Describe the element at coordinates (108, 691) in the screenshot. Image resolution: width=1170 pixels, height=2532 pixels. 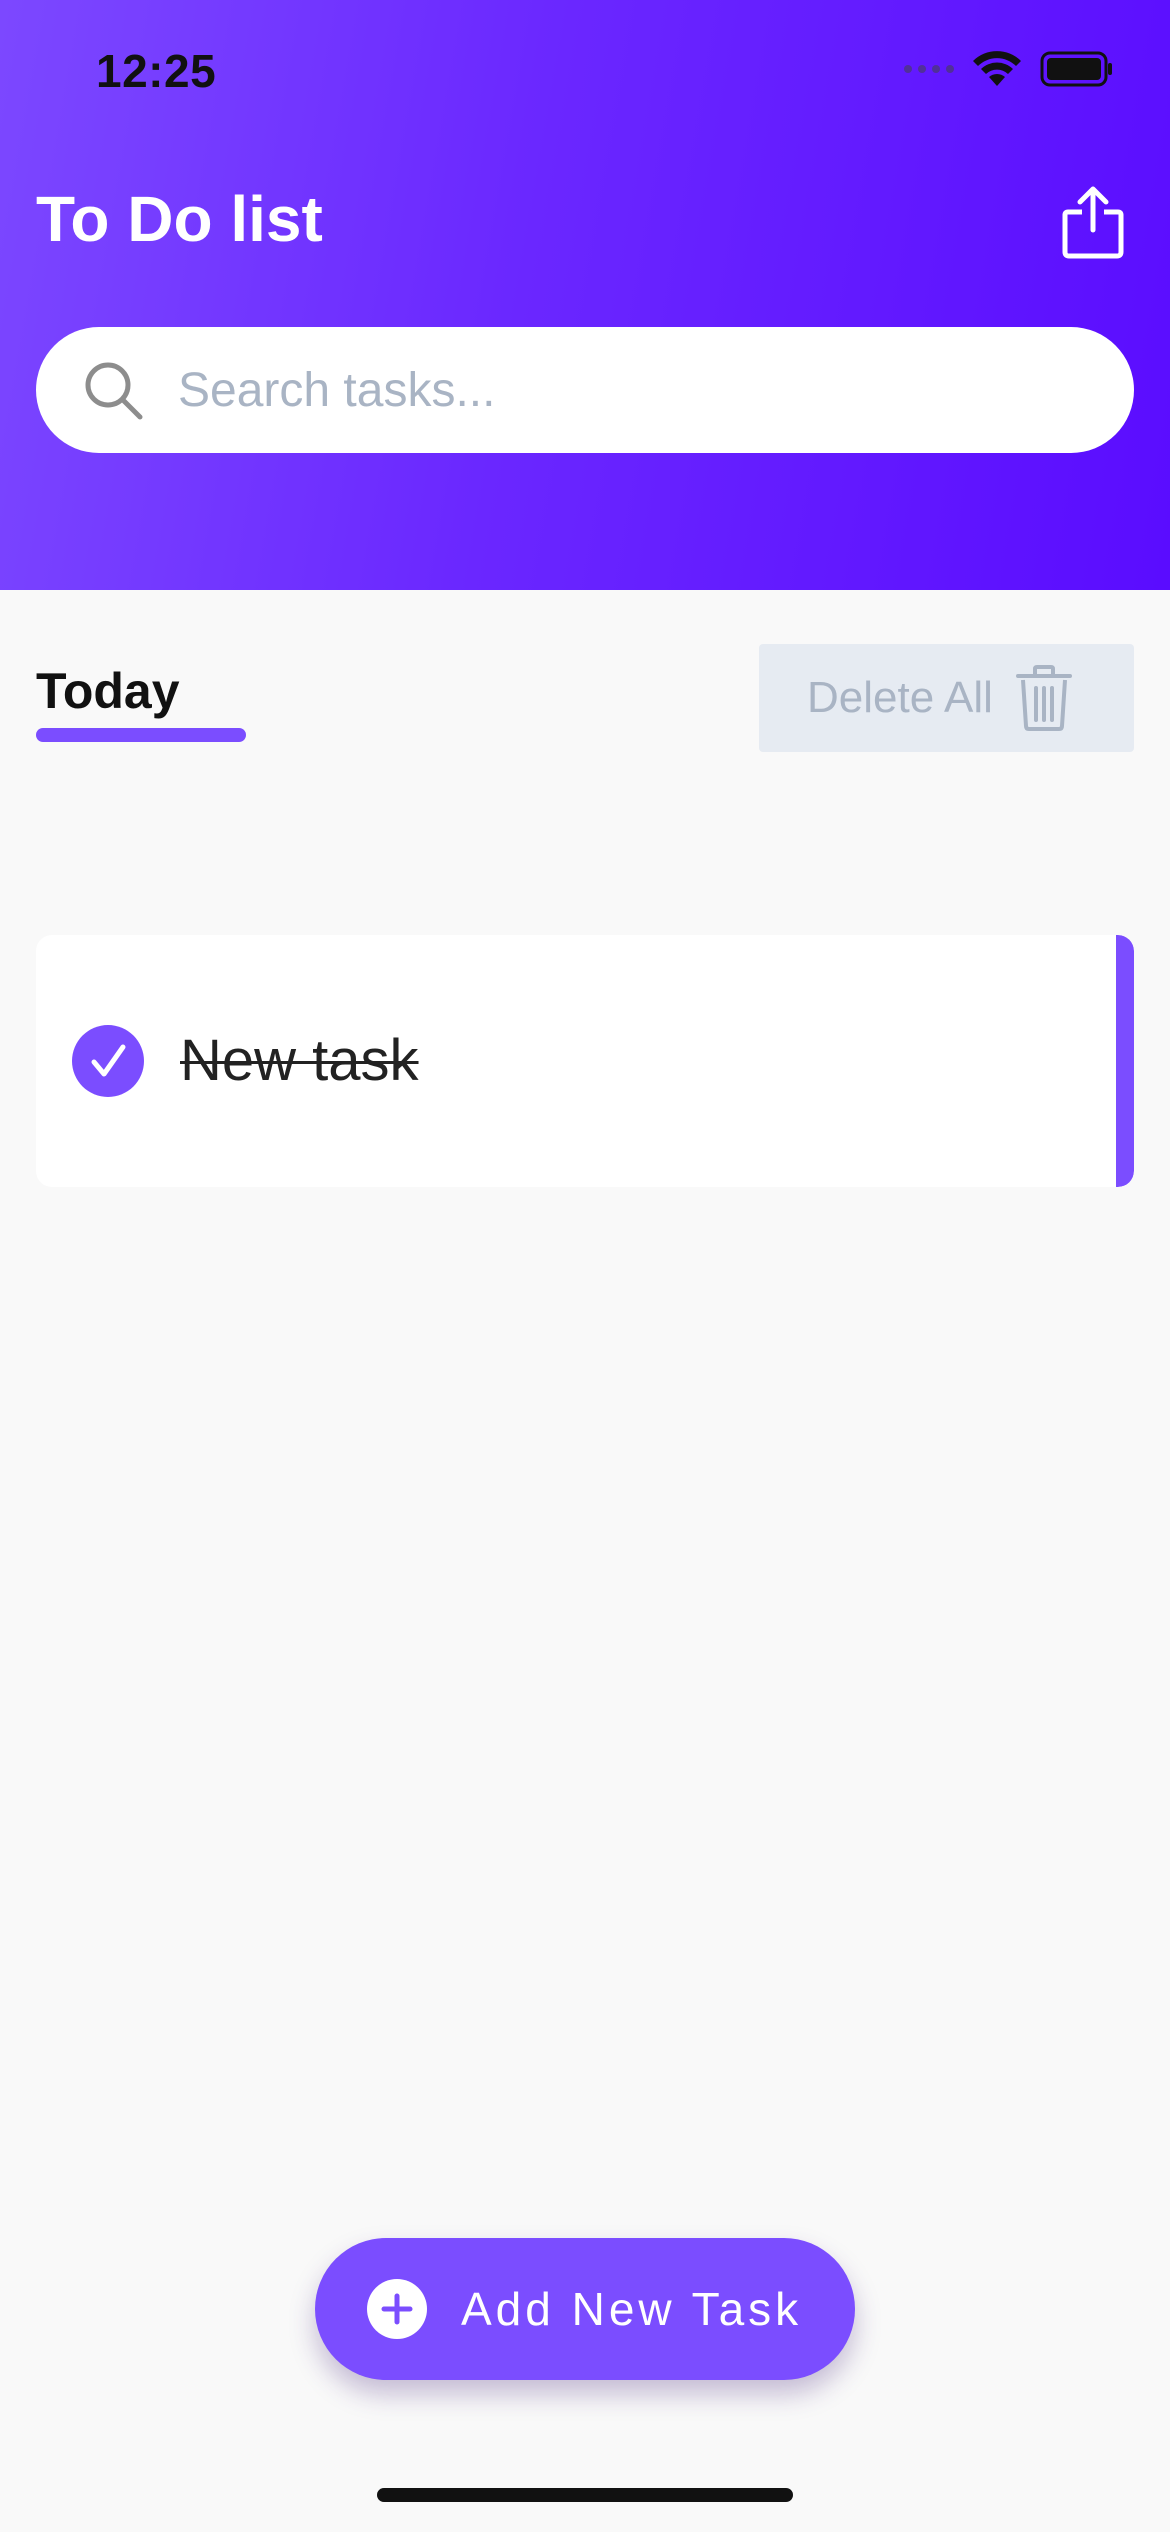
I see `tab-today: Today` at that location.